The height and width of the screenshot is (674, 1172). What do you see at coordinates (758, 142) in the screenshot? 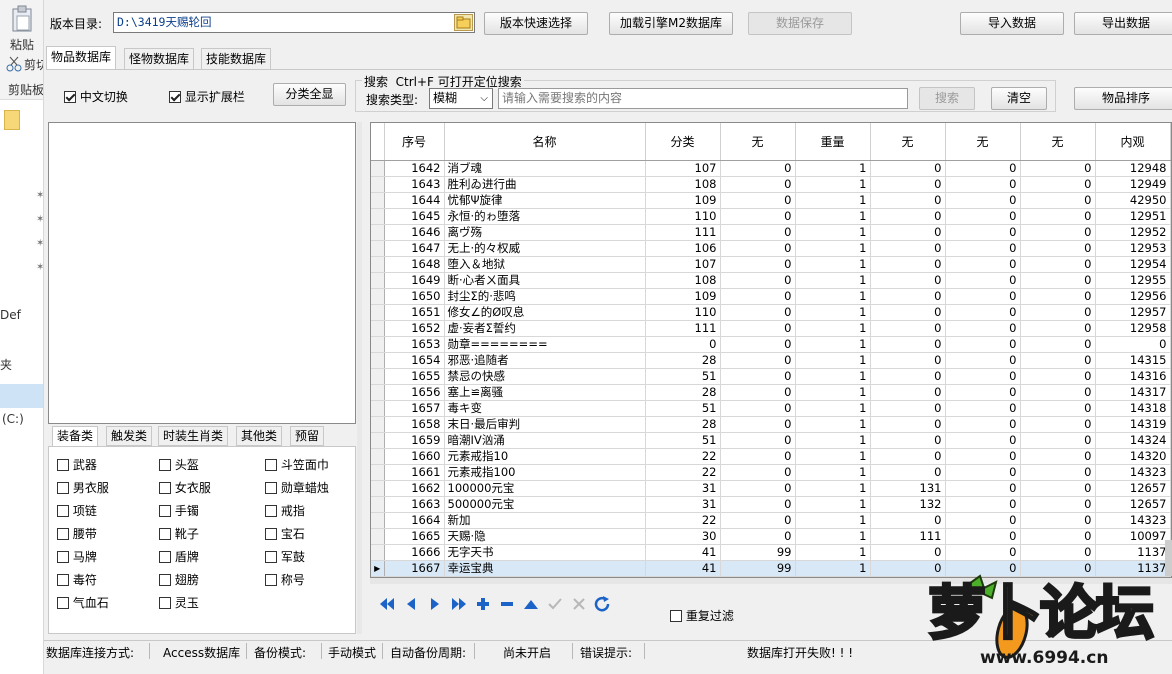
I see `grid-column-header: 无` at bounding box center [758, 142].